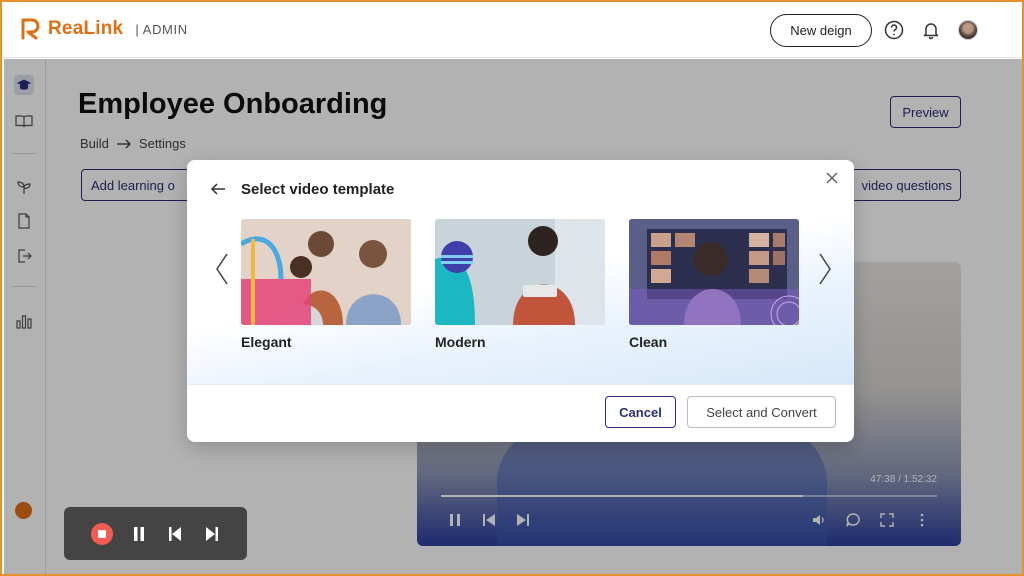 The width and height of the screenshot is (1024, 576). I want to click on bell-icon, so click(931, 30).